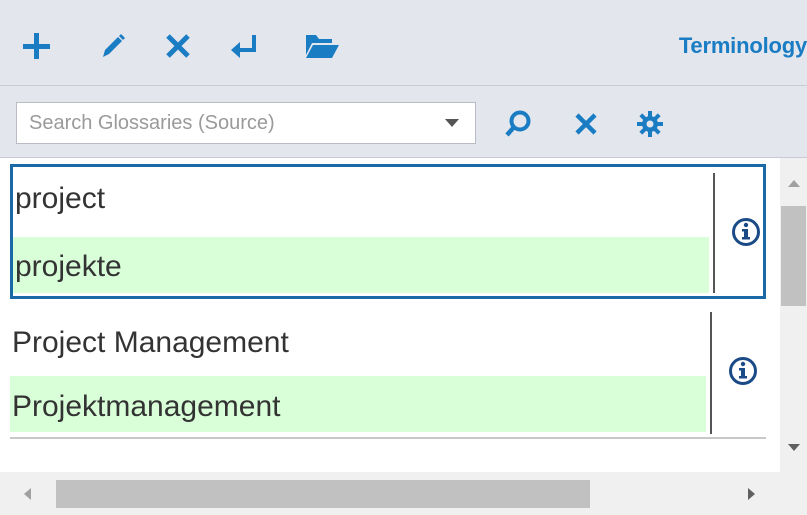 Image resolution: width=807 pixels, height=515 pixels. Describe the element at coordinates (217, 123) in the screenshot. I see `search-input` at that location.